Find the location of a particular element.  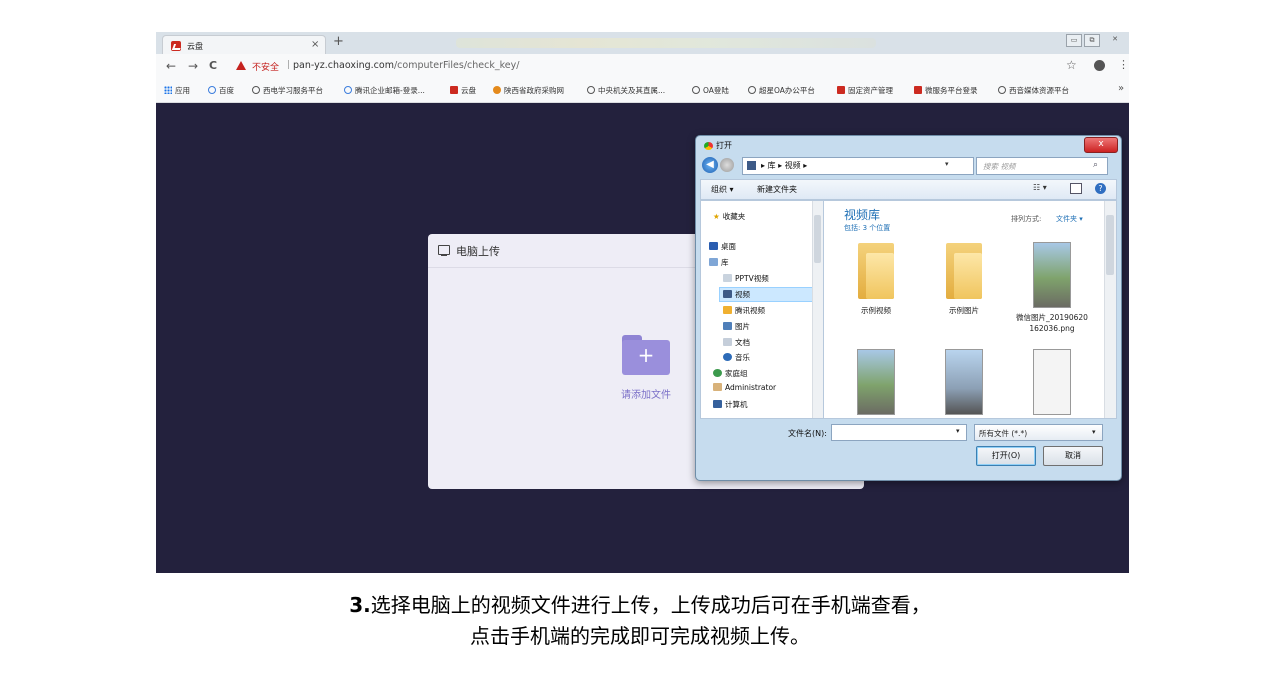

organize-menu: 组织 ▾ is located at coordinates (722, 189).